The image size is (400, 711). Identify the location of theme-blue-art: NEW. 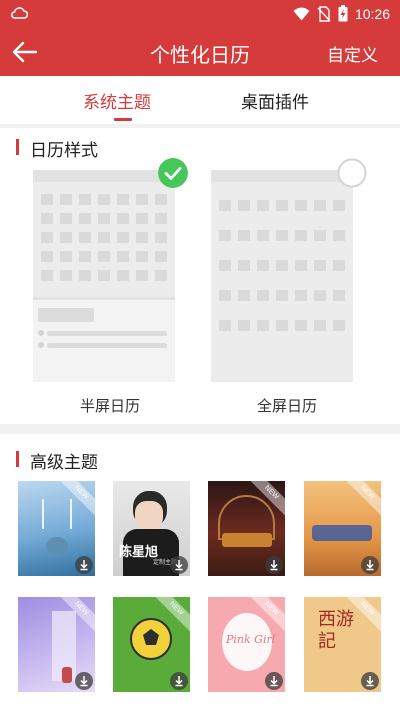
(56, 528).